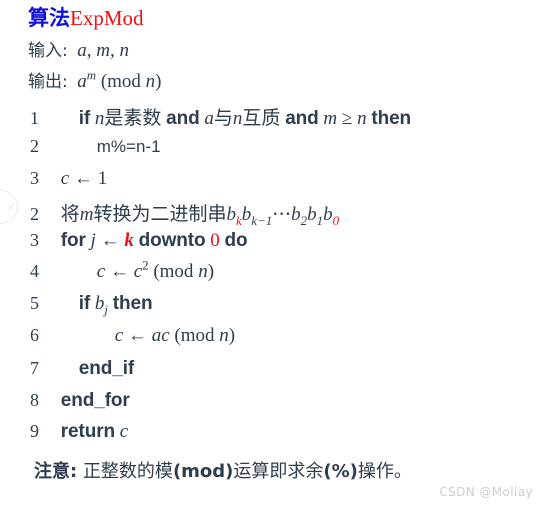 This screenshot has height=505, width=545. Describe the element at coordinates (160, 214) in the screenshot. I see `cjk-convert-post: 转换为二进制串` at that location.